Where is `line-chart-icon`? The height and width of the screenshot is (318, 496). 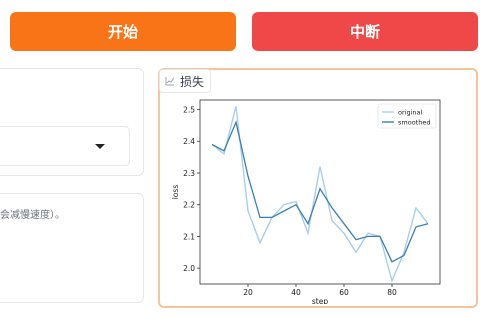
line-chart-icon is located at coordinates (170, 81).